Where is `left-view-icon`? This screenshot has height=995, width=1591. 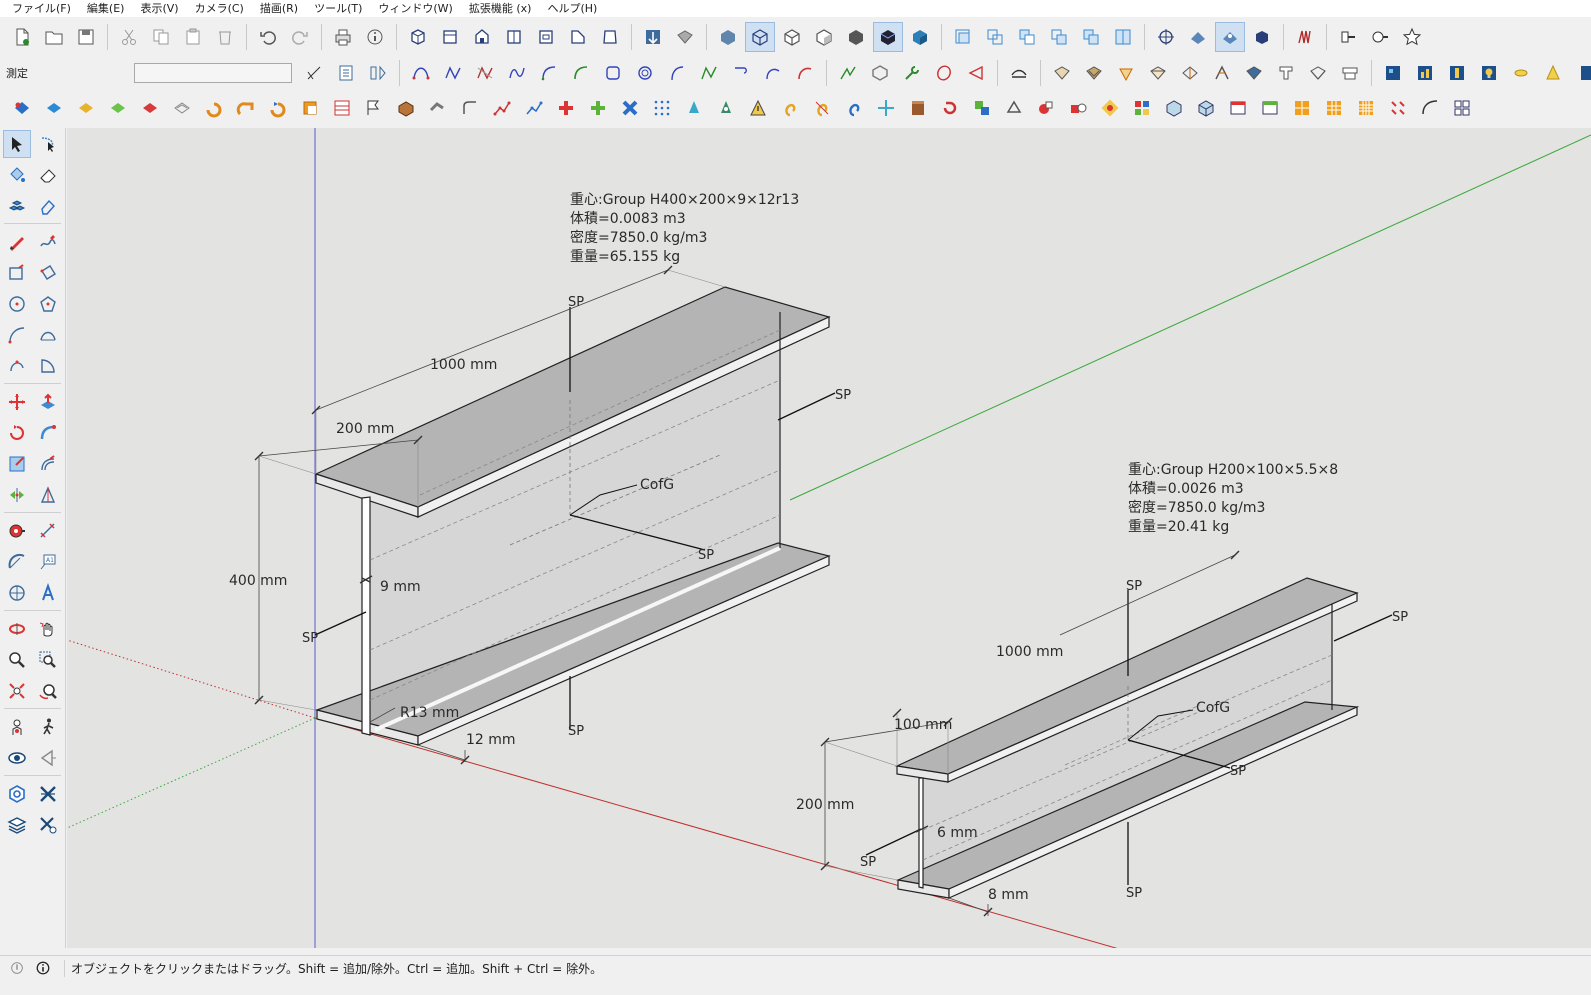 left-view-icon is located at coordinates (578, 37).